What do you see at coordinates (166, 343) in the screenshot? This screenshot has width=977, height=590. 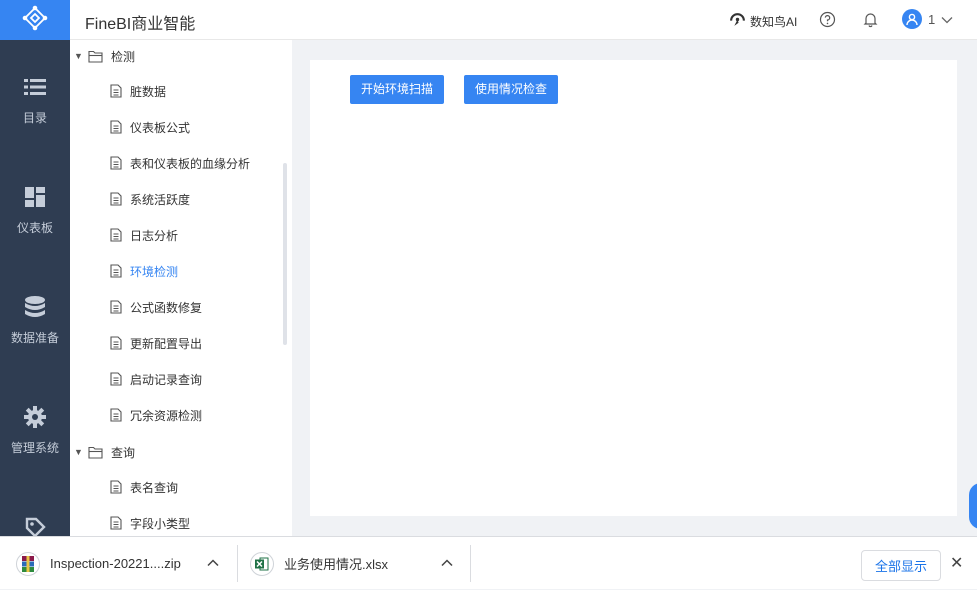 I see `tree-item-label: 更新配置导出` at bounding box center [166, 343].